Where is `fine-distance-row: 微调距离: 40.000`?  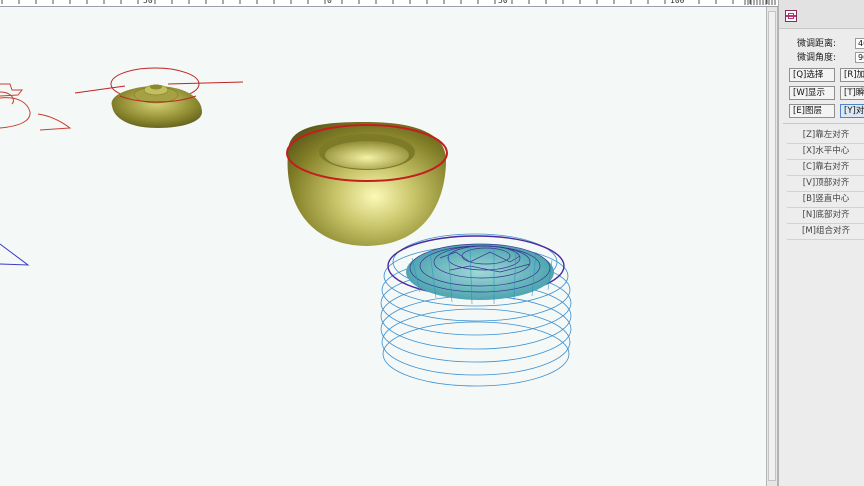 fine-distance-row: 微调距离: 40.000 is located at coordinates (830, 44).